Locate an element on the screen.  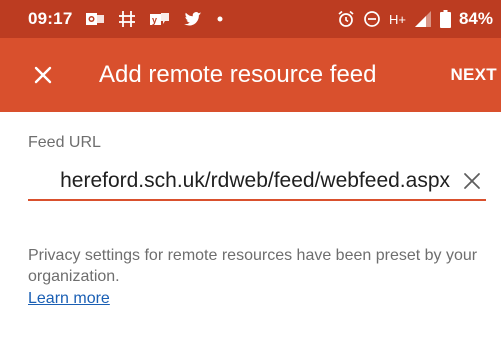
status-right: H+ 84% is located at coordinates (415, 19).